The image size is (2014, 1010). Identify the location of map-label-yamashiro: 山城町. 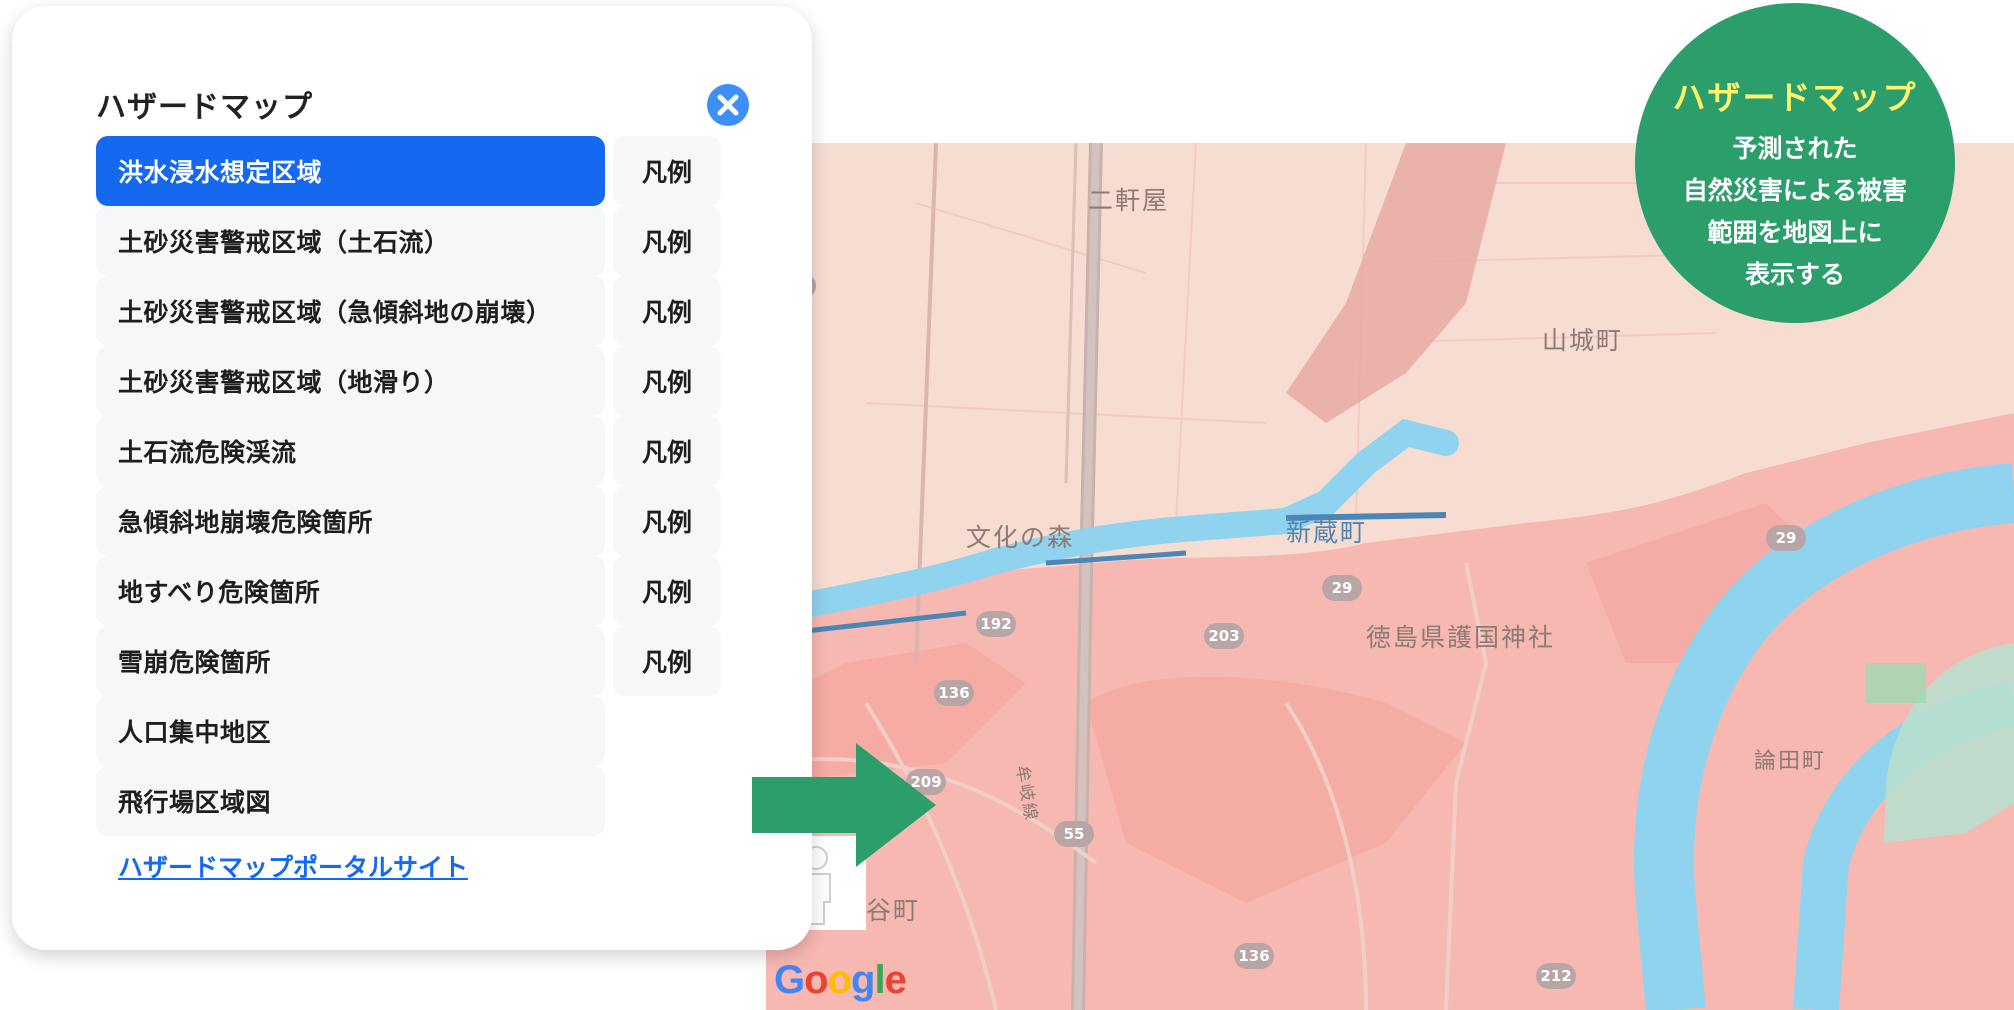
(1583, 340).